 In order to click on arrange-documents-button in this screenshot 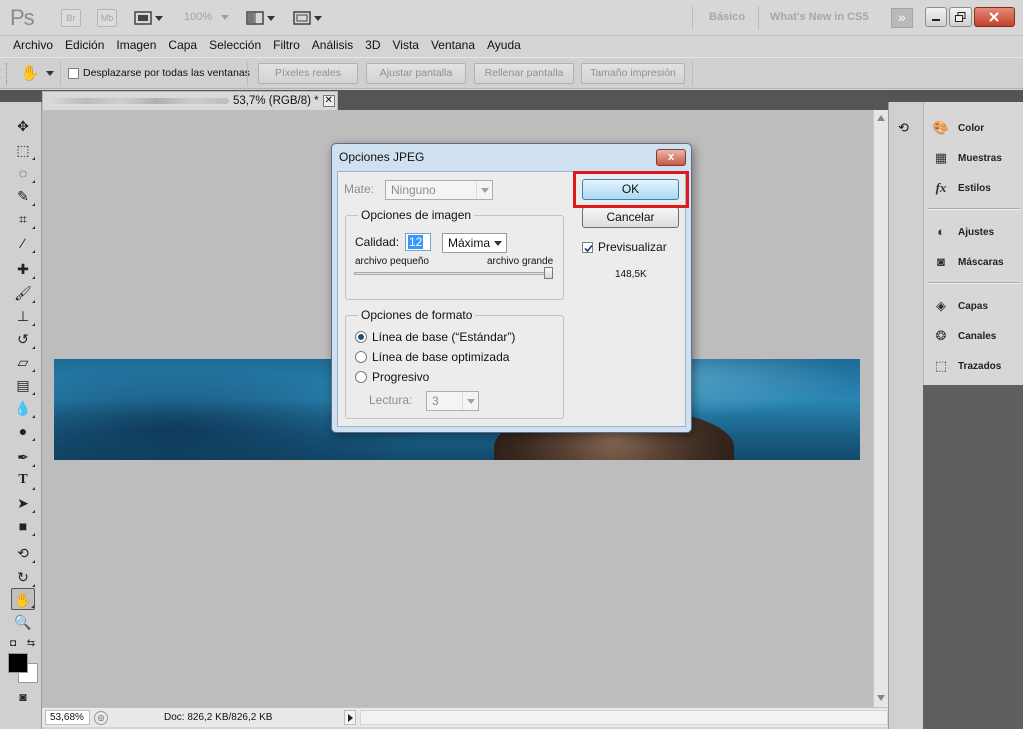, I will do `click(260, 18)`.